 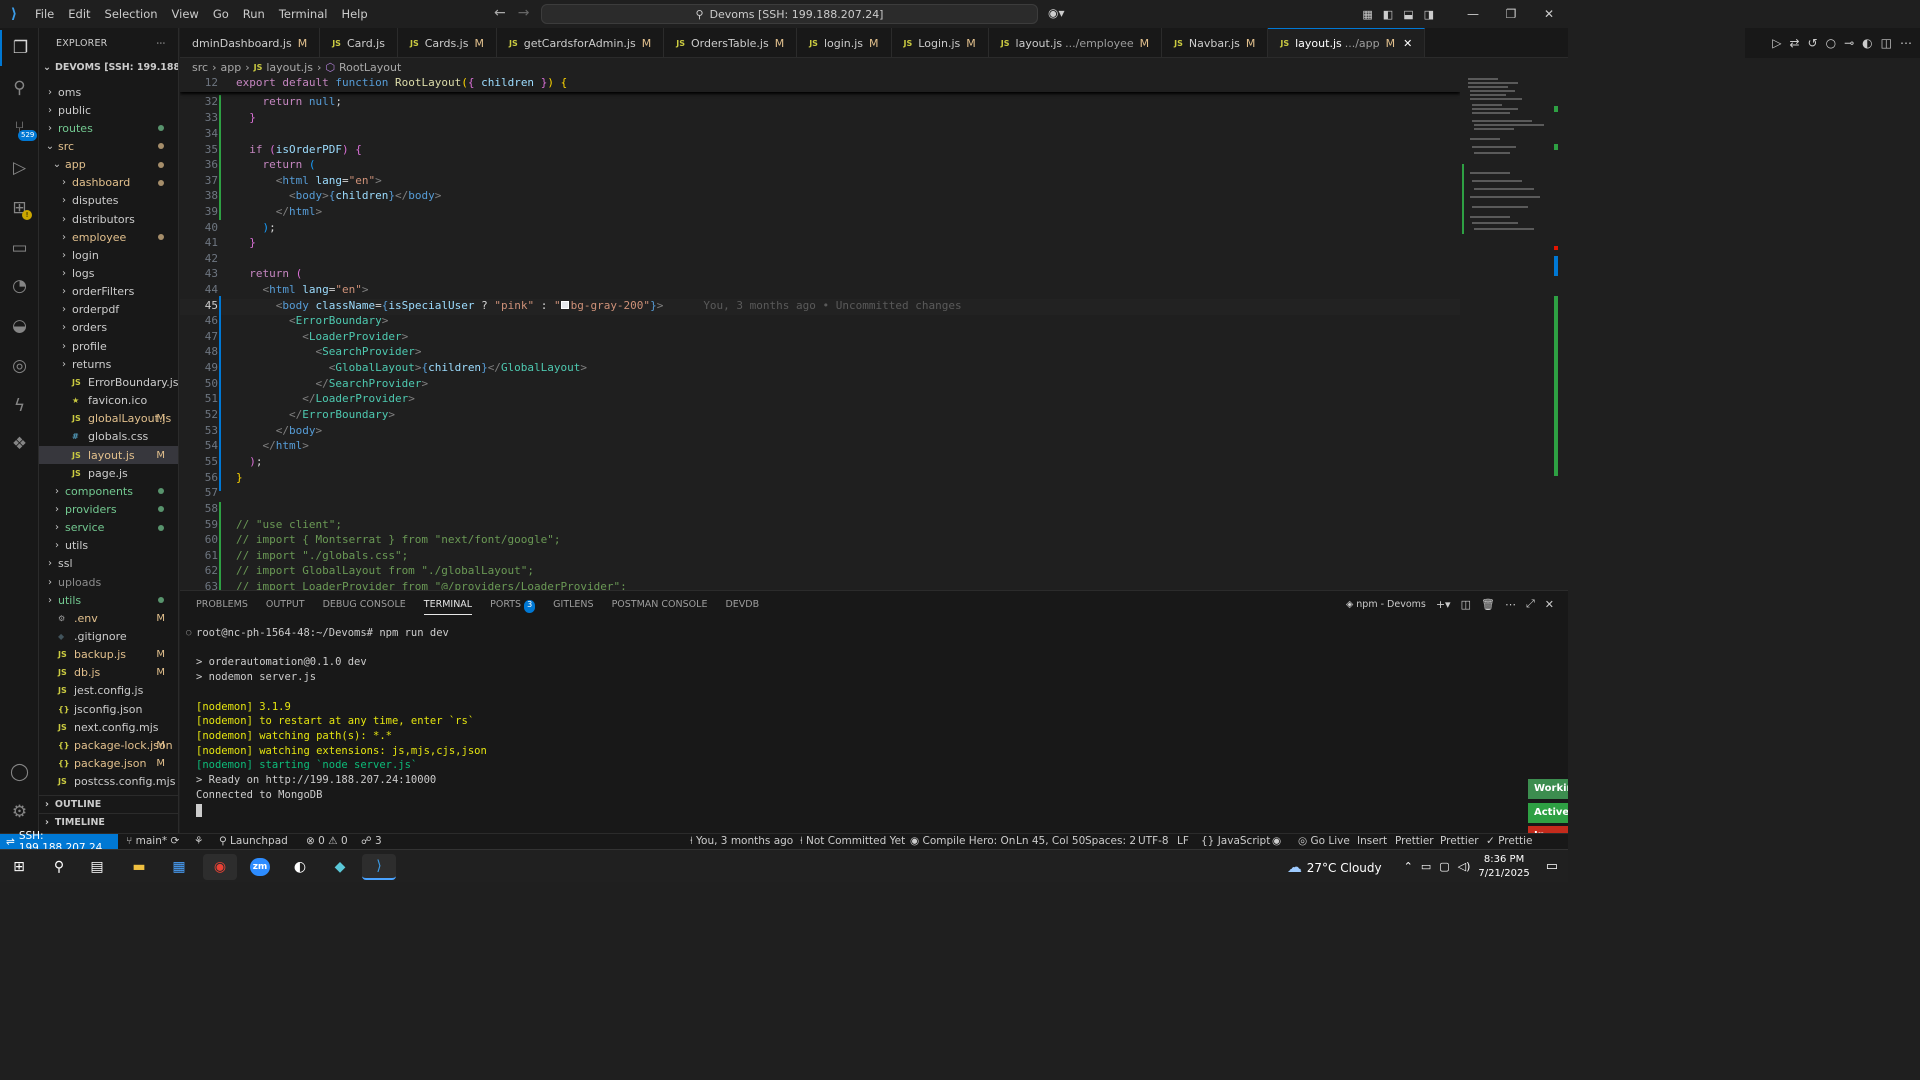 What do you see at coordinates (253, 841) in the screenshot?
I see `launchpad-item: ⚲ Launchpad` at bounding box center [253, 841].